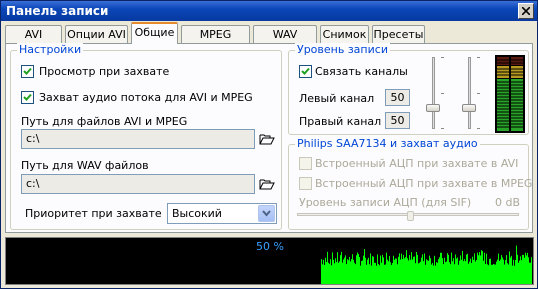  I want to click on right-channel-slider, so click(470, 94).